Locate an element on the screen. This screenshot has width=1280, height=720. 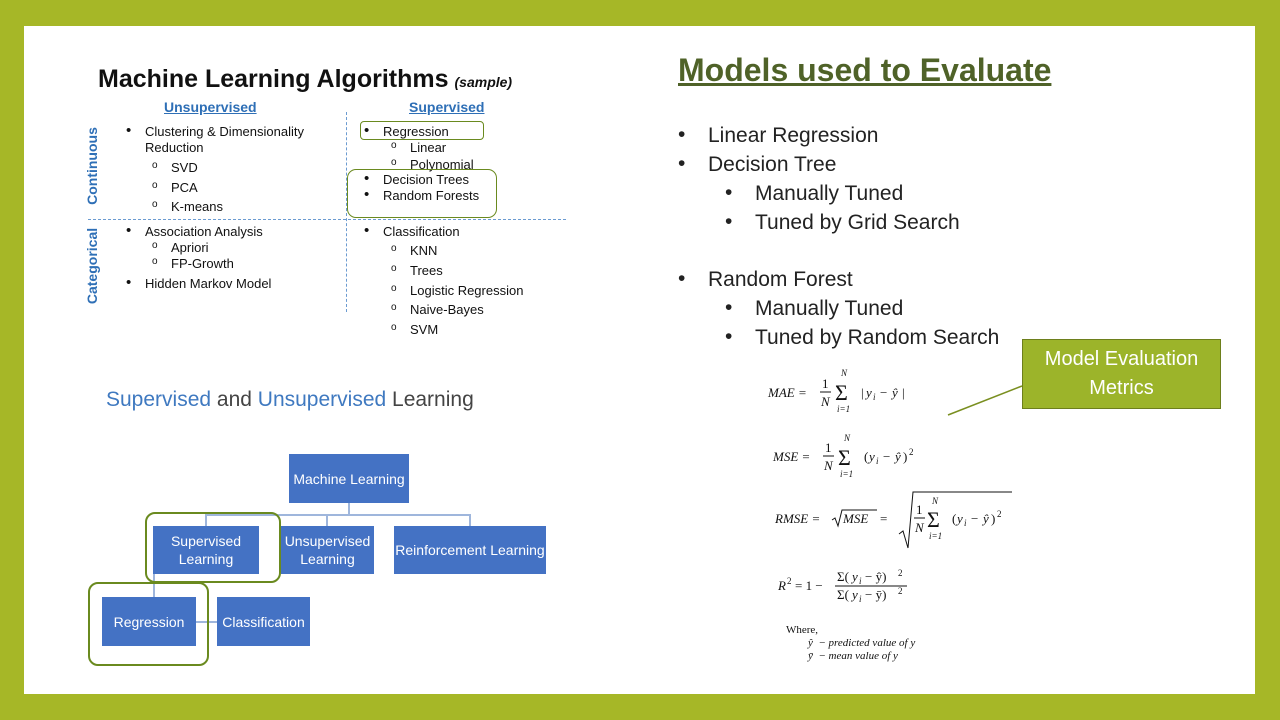
list-item-hmm: Hidden Markov Model is located at coordinates (199, 282).